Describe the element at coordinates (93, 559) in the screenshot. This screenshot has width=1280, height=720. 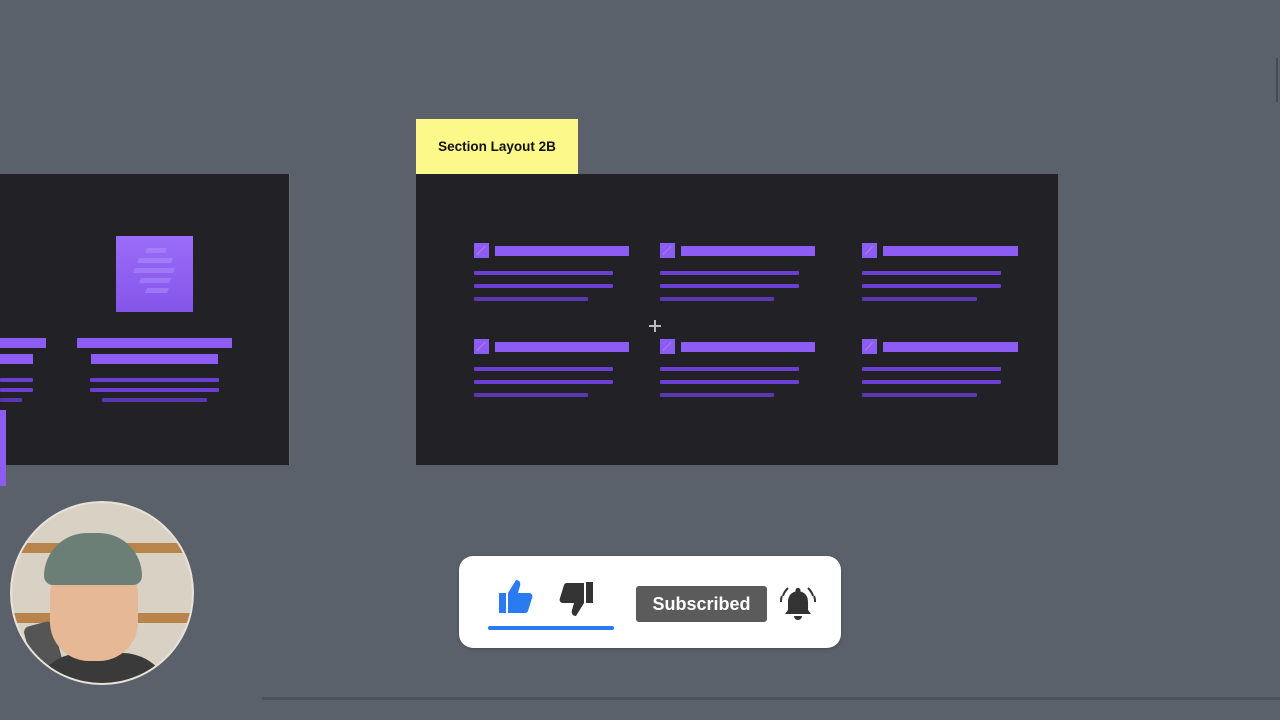
I see `beanie-shape` at that location.